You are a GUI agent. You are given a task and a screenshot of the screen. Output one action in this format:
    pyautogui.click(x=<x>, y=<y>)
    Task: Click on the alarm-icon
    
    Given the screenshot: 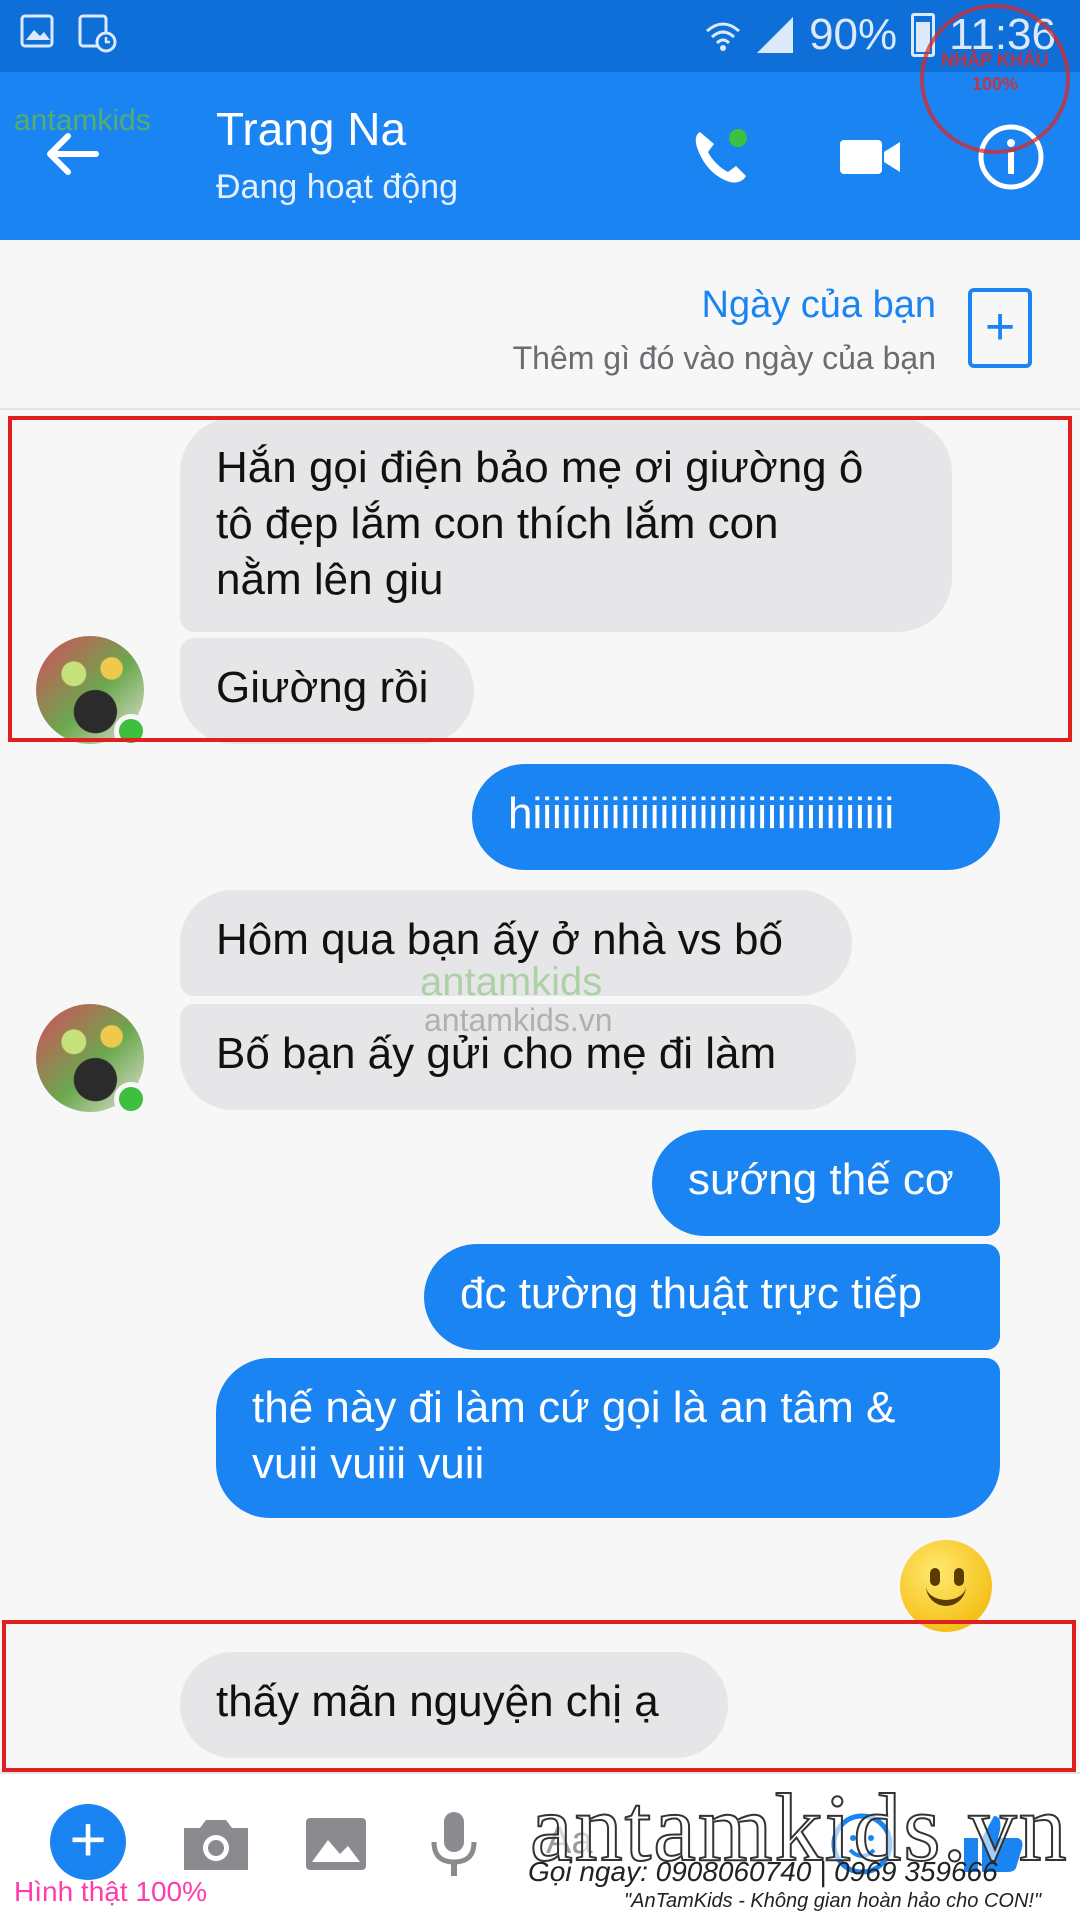 What is the action you would take?
    pyautogui.click(x=97, y=33)
    